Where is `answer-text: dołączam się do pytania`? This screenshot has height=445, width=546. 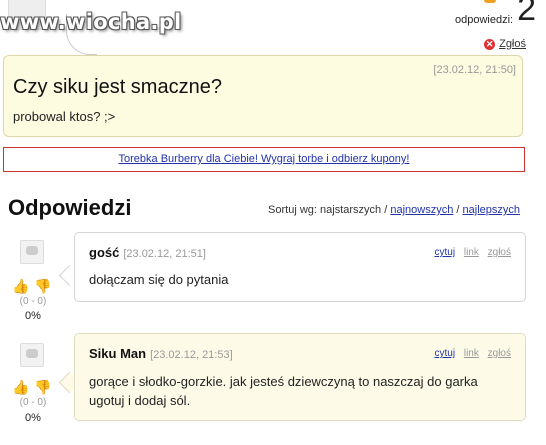
answer-text: dołączam się do pytania is located at coordinates (159, 279).